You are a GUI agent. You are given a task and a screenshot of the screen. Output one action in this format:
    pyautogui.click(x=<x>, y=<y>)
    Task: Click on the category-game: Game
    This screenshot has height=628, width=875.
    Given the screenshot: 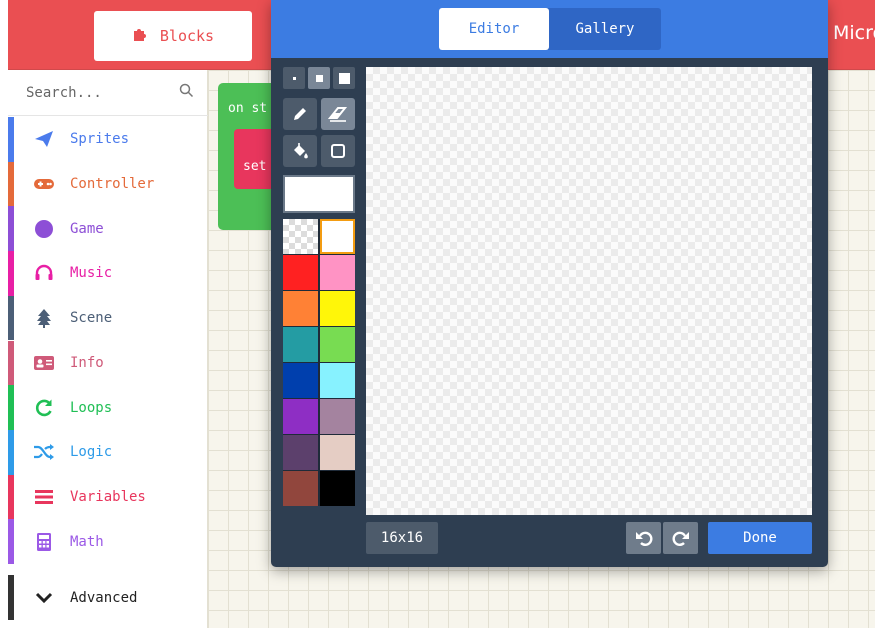 What is the action you would take?
    pyautogui.click(x=108, y=229)
    